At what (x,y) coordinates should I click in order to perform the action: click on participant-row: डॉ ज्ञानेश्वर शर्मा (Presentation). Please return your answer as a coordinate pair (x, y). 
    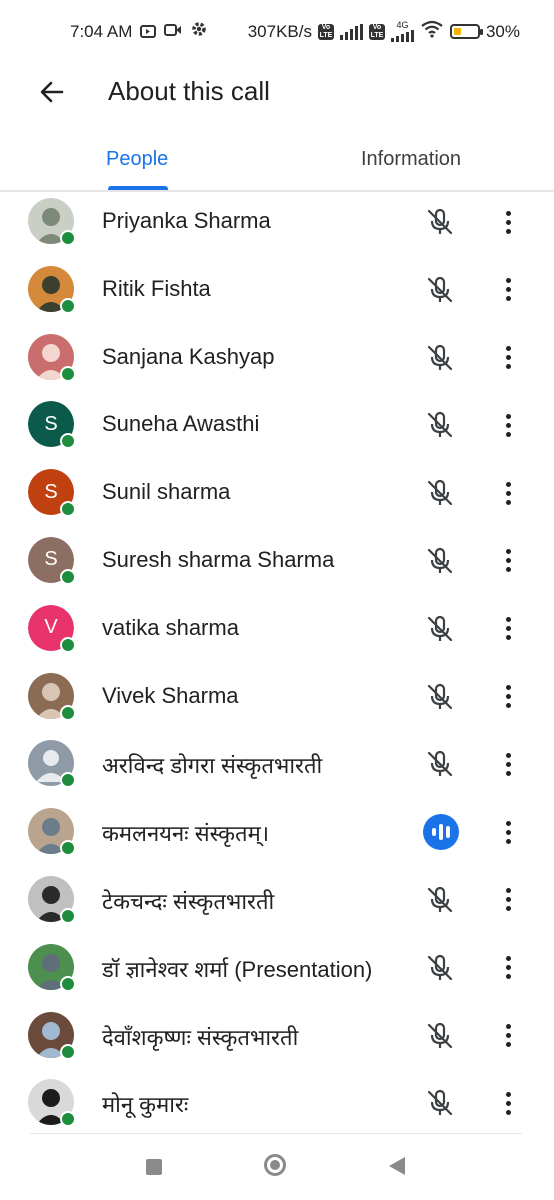
    Looking at the image, I should click on (277, 968).